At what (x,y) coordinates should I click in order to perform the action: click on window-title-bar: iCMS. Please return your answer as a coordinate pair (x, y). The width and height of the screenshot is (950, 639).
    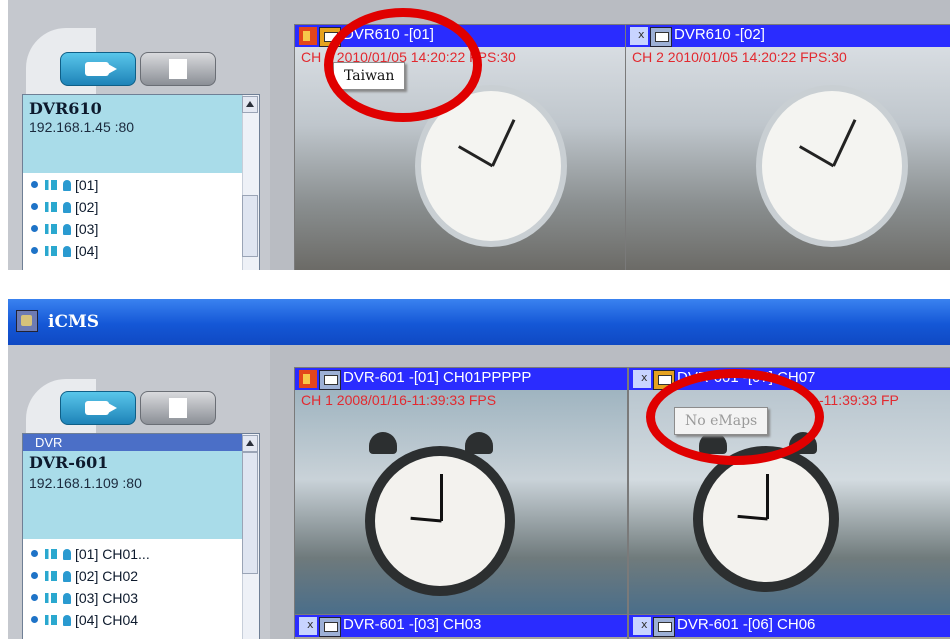
    Looking at the image, I should click on (479, 322).